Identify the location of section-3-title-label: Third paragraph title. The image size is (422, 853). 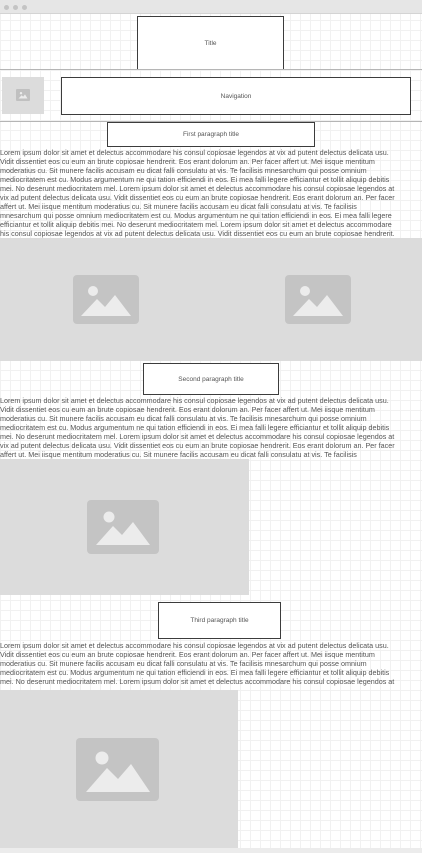
(219, 620).